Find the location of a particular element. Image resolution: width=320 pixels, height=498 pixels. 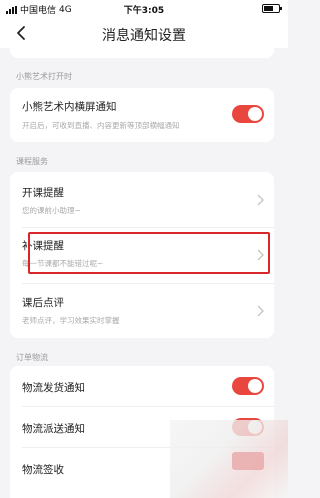

signed-title: 物流签收 is located at coordinates (43, 470).